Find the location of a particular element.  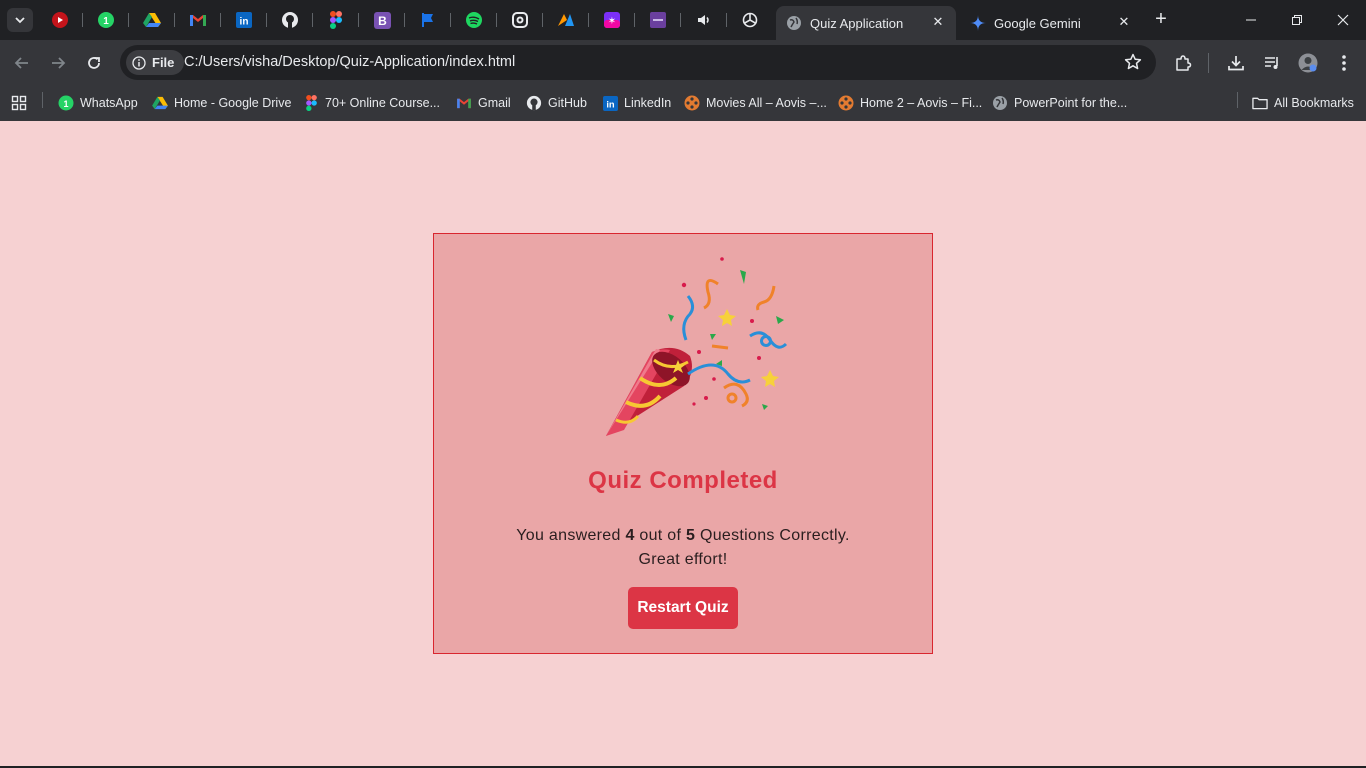

pinned-tab-coolors is located at coordinates (658, 20).